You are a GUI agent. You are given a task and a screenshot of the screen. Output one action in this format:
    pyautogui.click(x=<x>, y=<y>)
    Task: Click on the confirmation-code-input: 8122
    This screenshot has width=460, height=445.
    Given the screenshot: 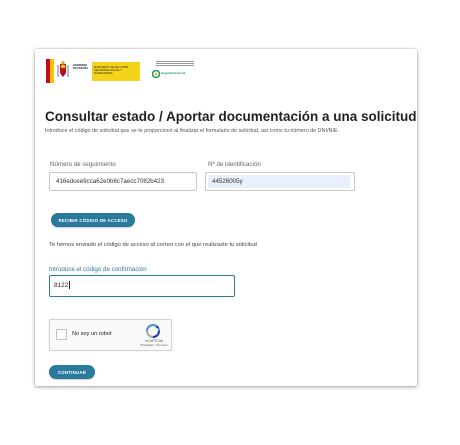 What is the action you would take?
    pyautogui.click(x=142, y=286)
    